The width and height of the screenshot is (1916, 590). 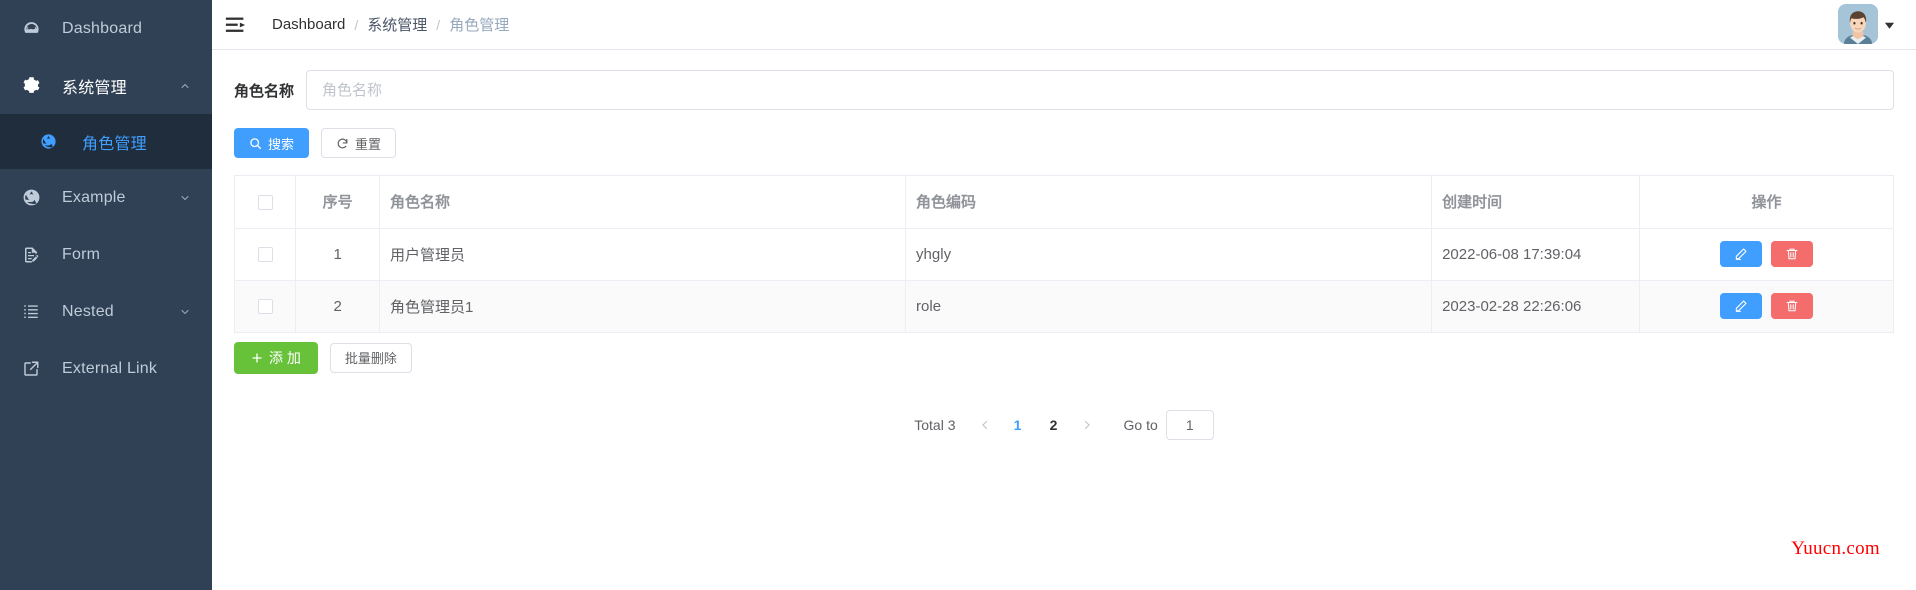 What do you see at coordinates (35, 29) in the screenshot?
I see `dashboard-icon` at bounding box center [35, 29].